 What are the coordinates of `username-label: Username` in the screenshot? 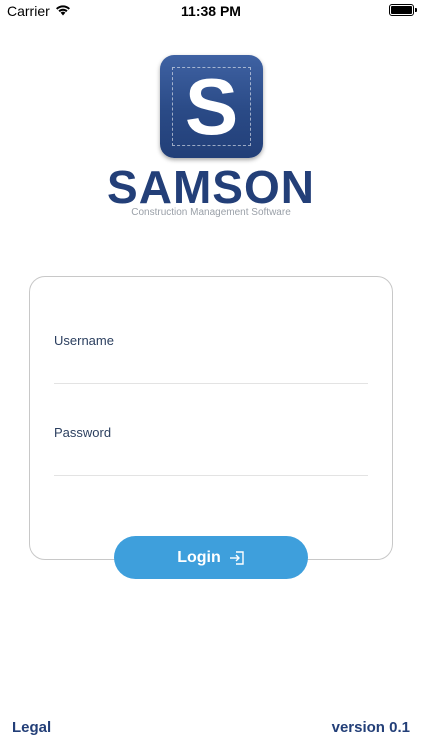 It's located at (84, 340).